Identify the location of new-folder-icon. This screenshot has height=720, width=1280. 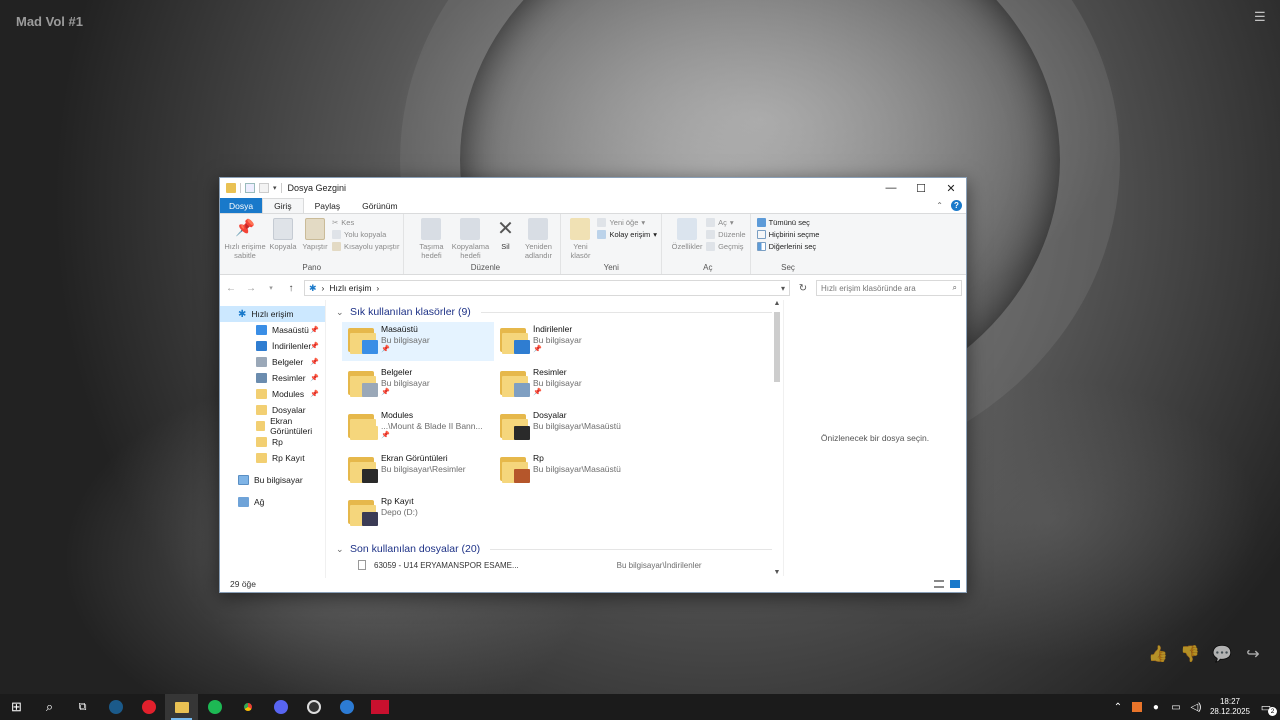
(264, 188).